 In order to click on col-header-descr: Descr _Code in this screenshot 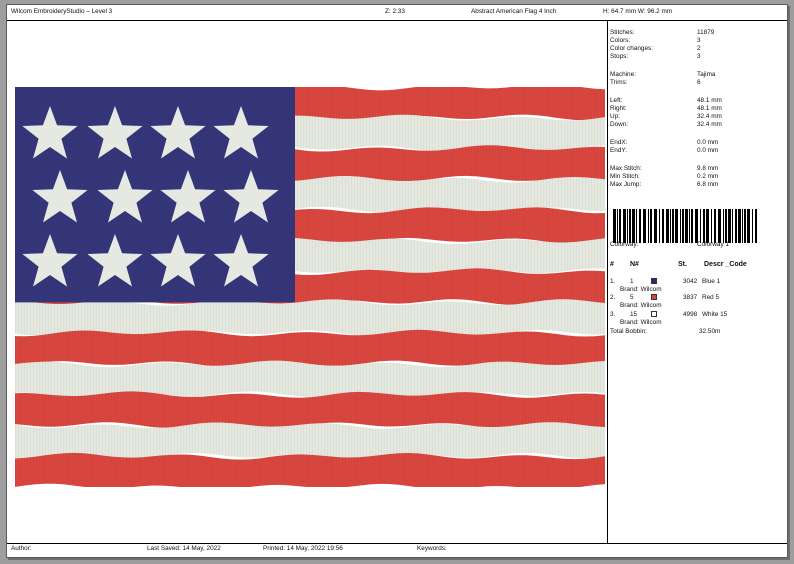, I will do `click(725, 264)`.